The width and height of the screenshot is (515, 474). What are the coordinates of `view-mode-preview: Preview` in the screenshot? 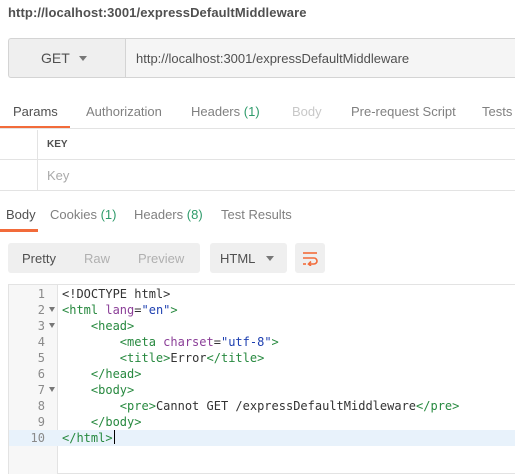 It's located at (161, 258).